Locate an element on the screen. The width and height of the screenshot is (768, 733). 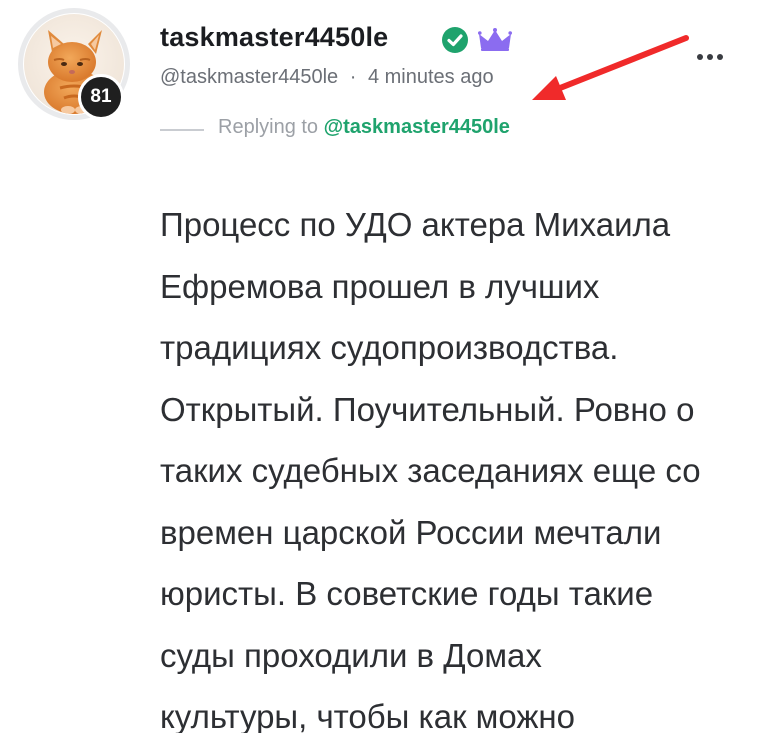
body-line: таких судебных заседаниях еще со is located at coordinates (430, 470).